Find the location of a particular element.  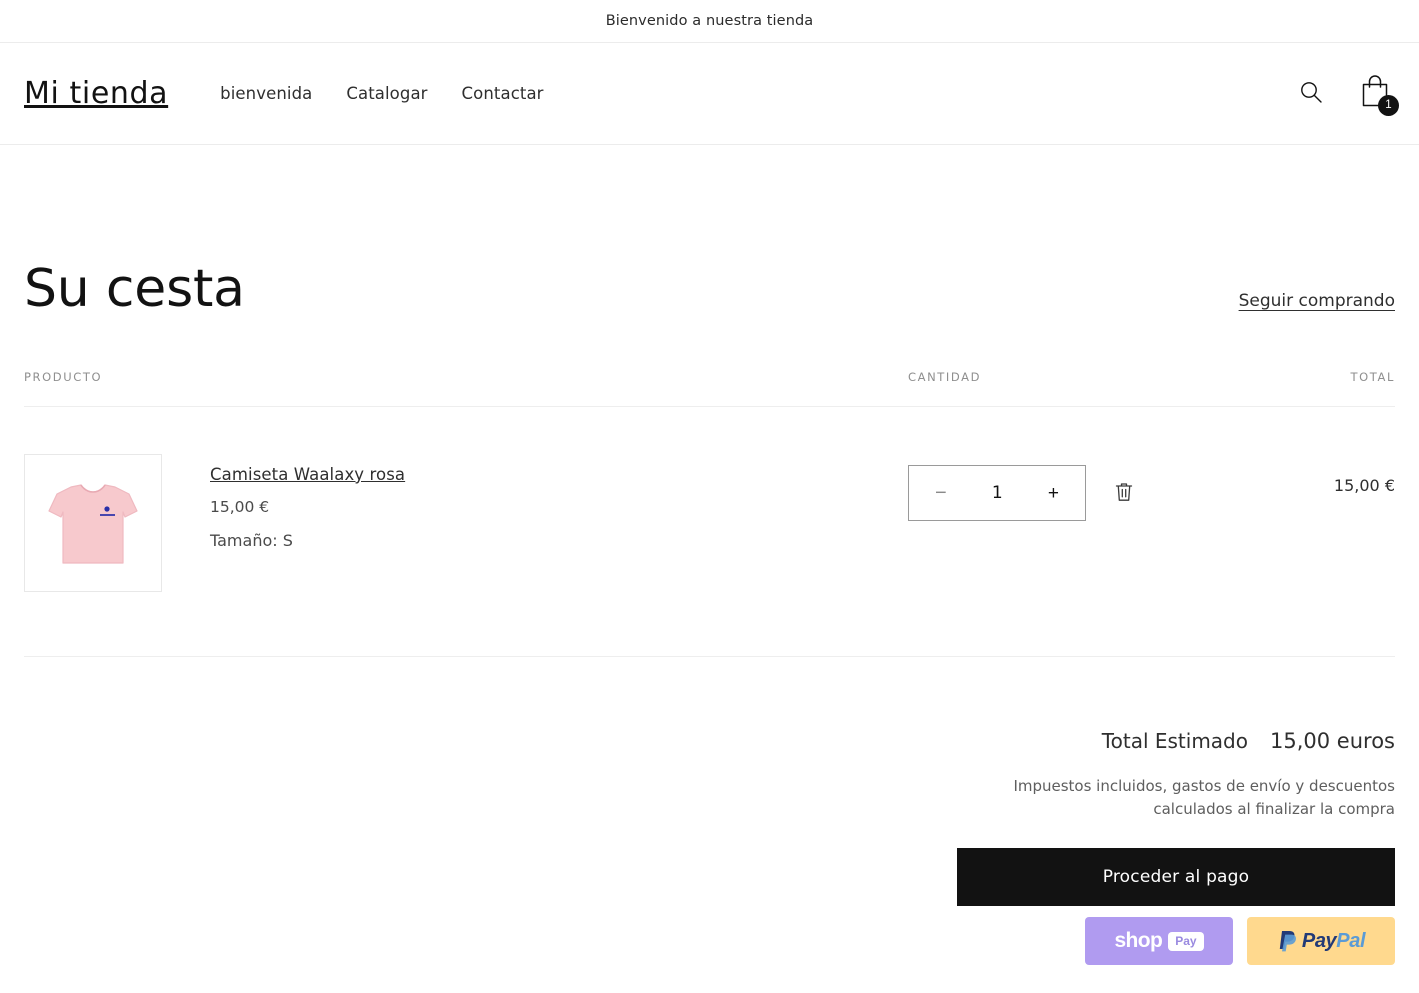

continue-shopping-link: Seguir comprando is located at coordinates (1317, 303).